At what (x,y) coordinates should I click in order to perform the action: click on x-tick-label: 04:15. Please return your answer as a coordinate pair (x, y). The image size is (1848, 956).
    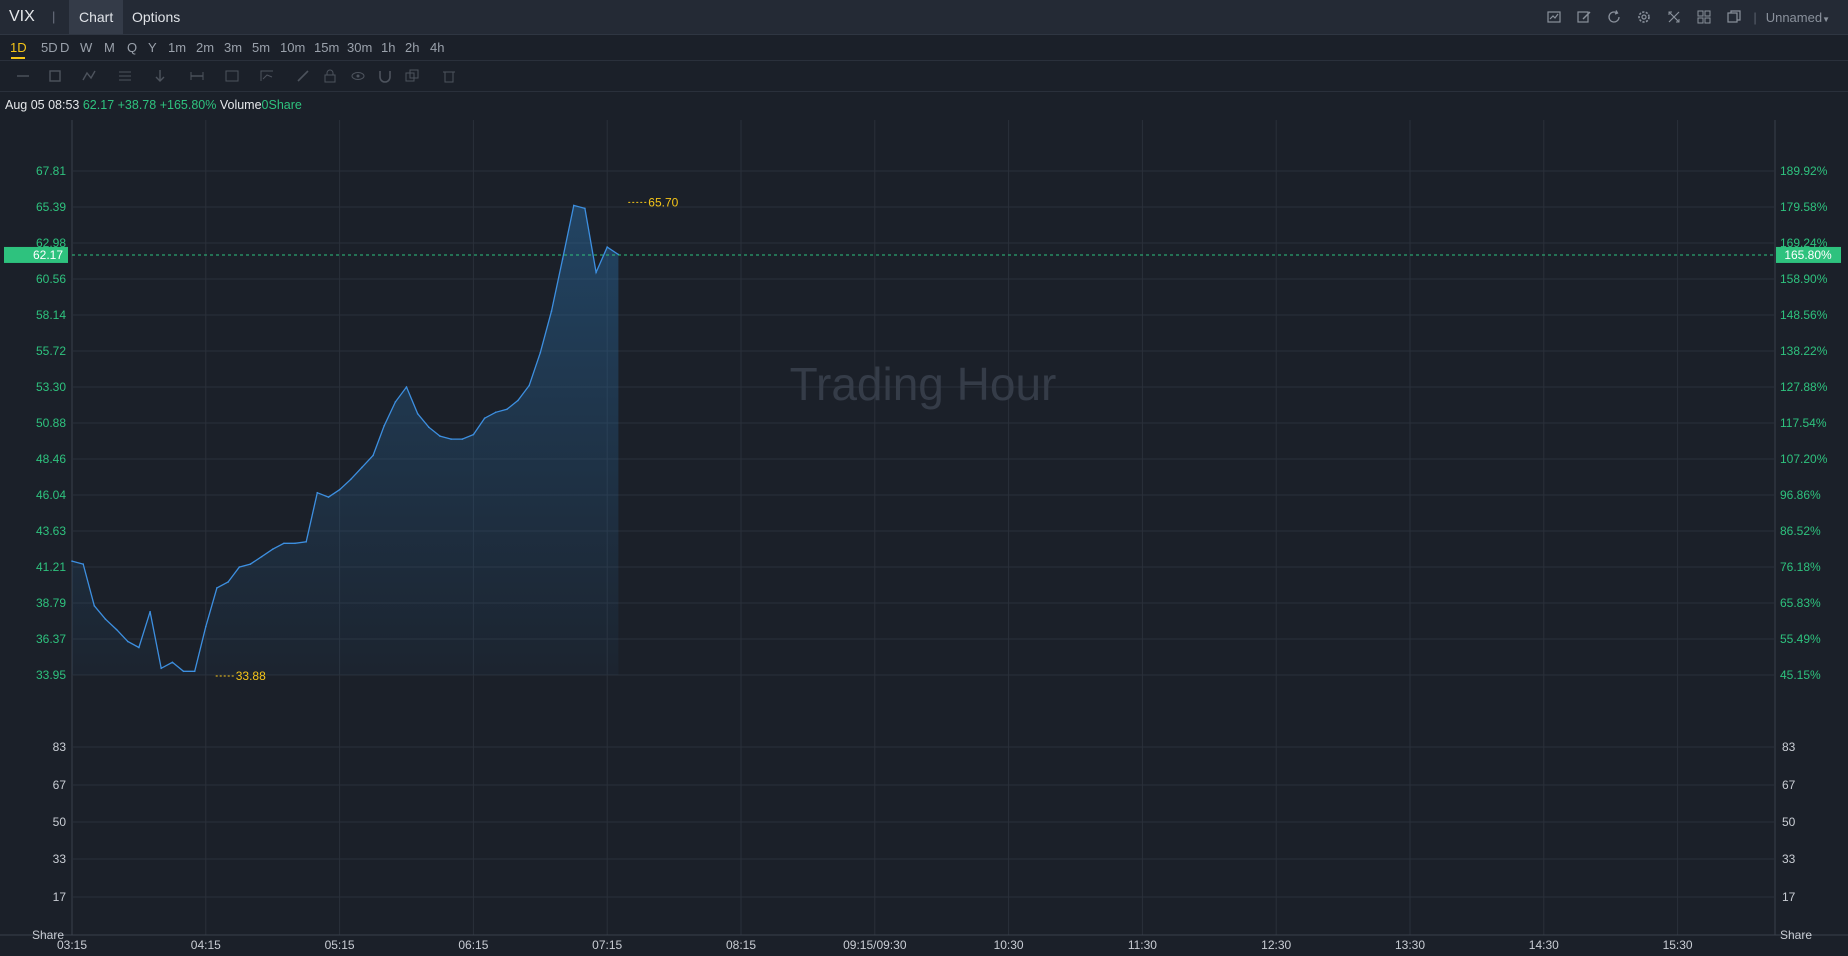
    Looking at the image, I should click on (206, 945).